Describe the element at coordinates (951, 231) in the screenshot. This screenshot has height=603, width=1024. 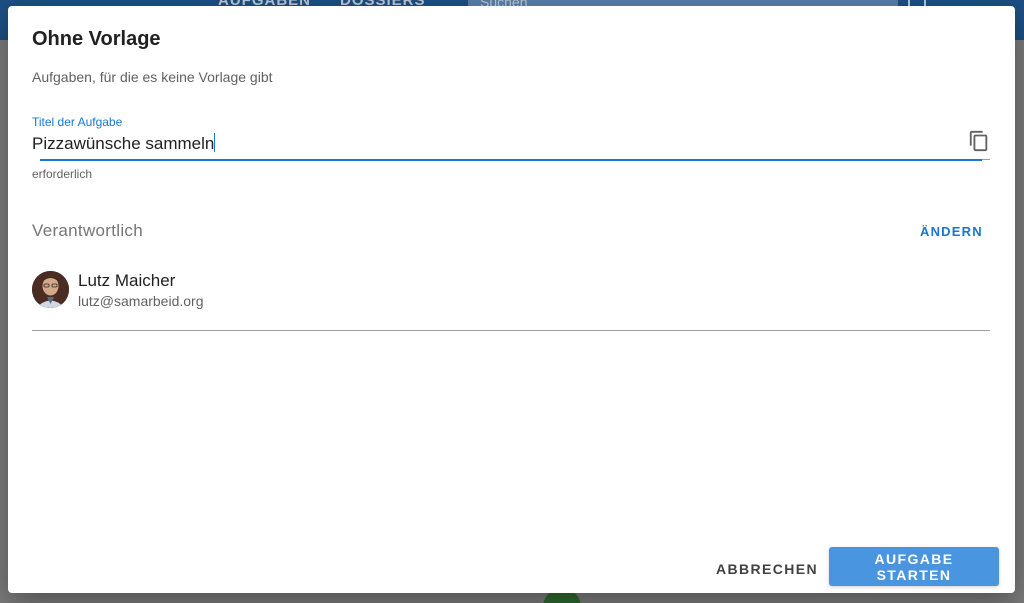
I see `change-responsible-button: ÄNDERN` at that location.